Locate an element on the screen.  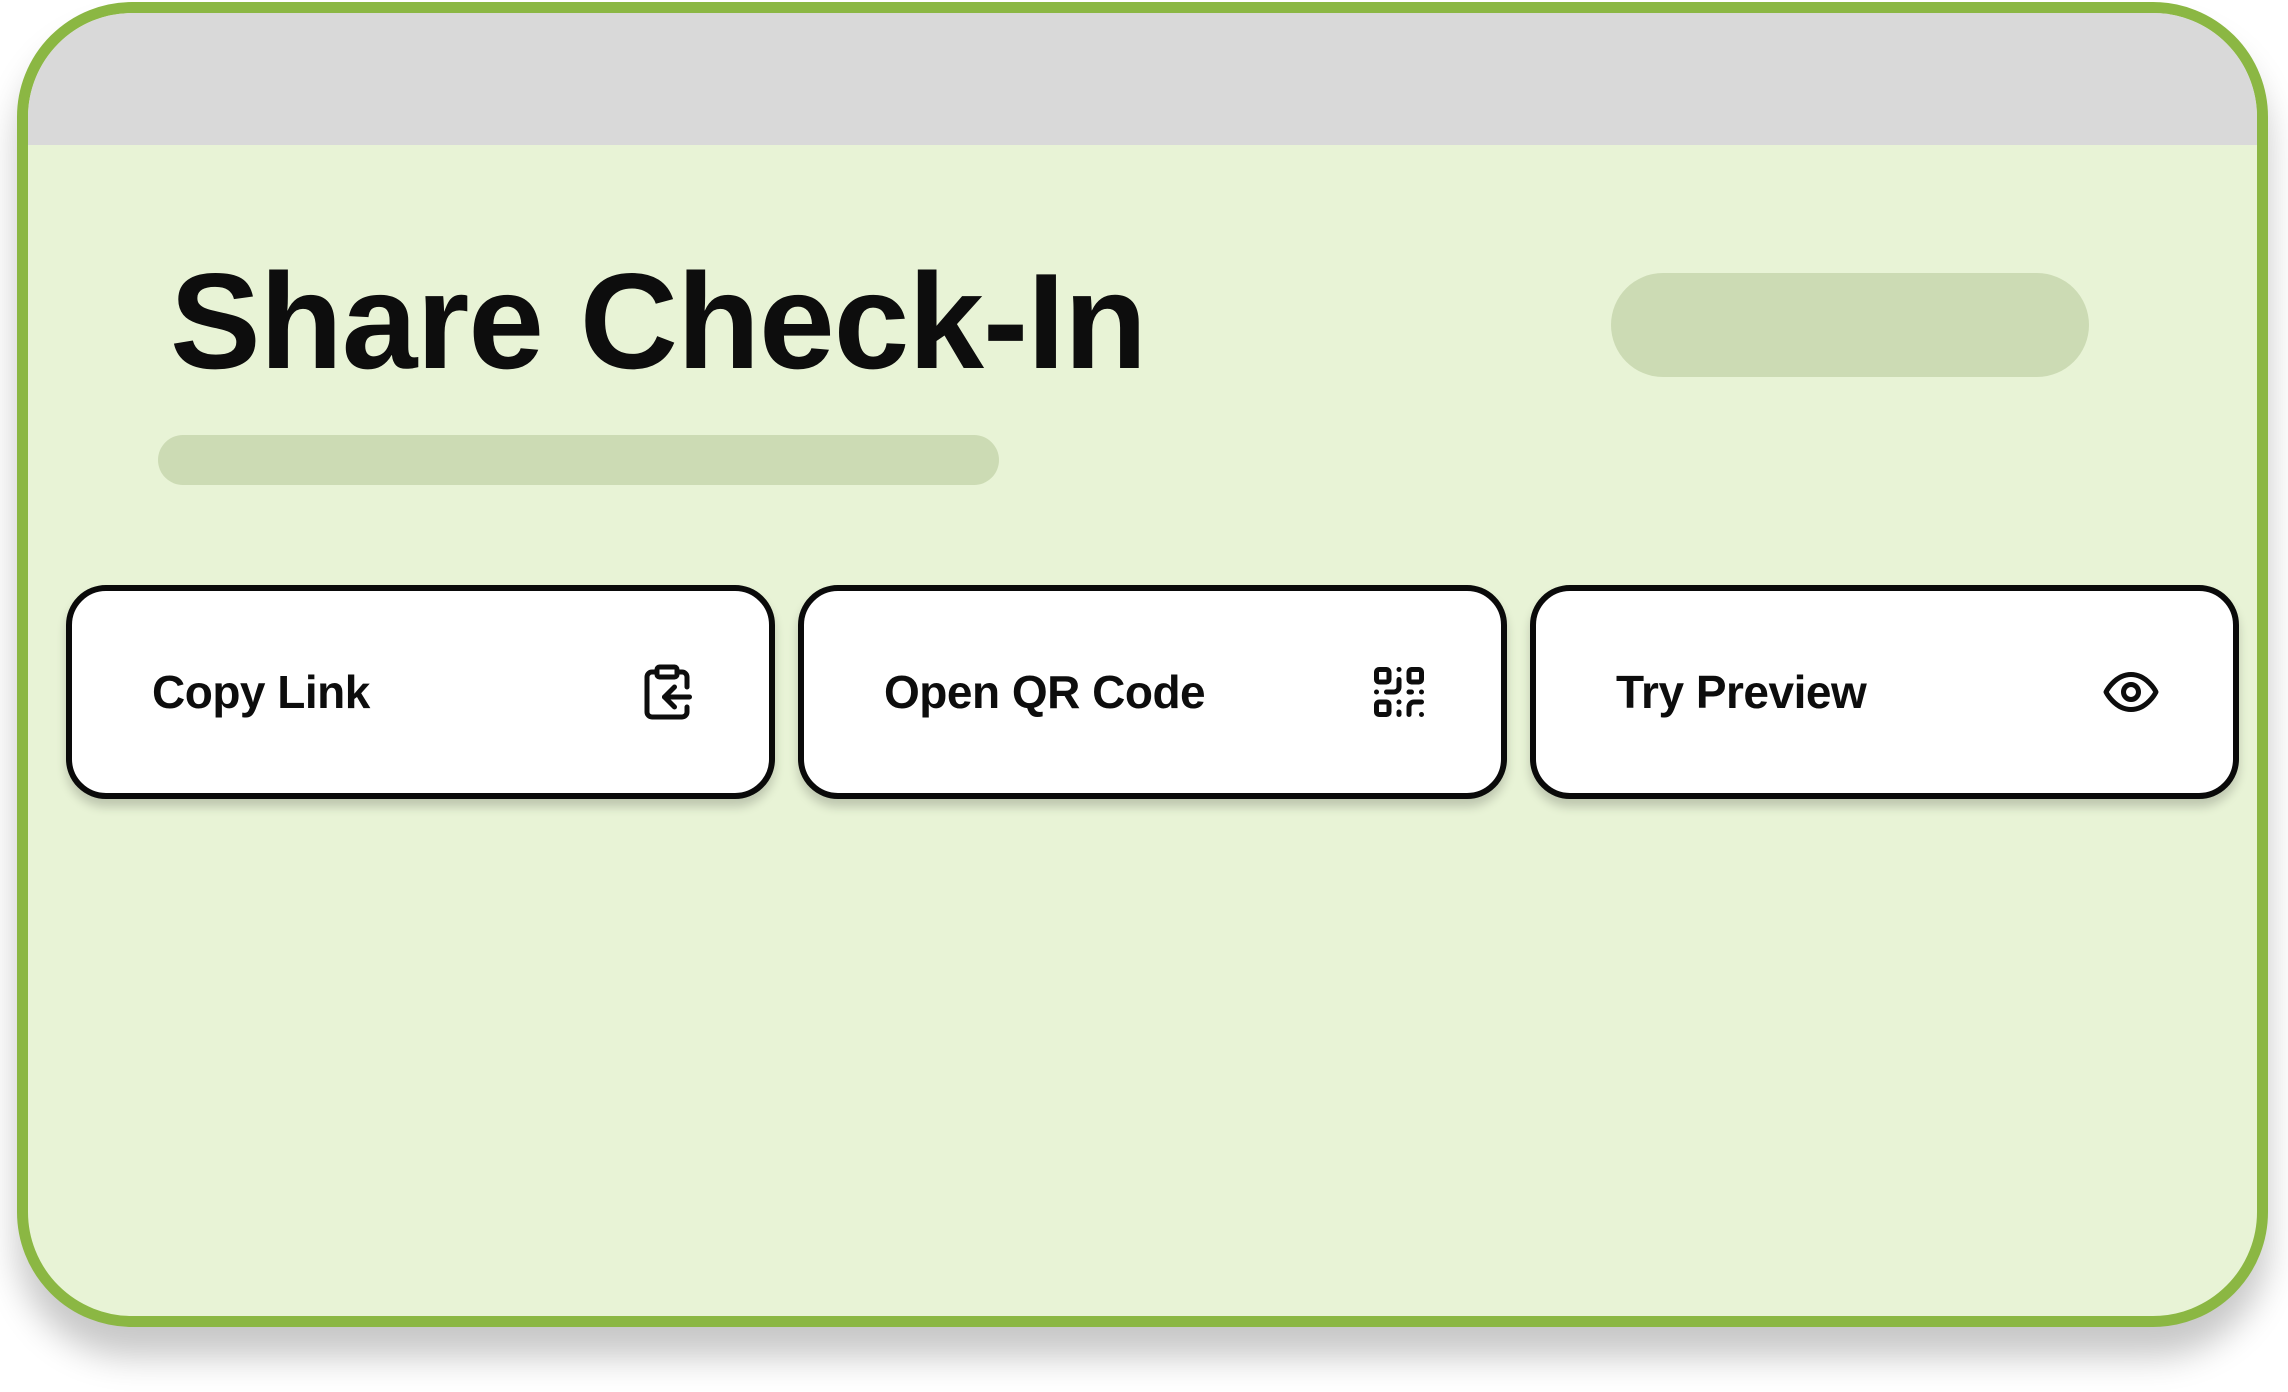
qr-code-icon is located at coordinates (1399, 692).